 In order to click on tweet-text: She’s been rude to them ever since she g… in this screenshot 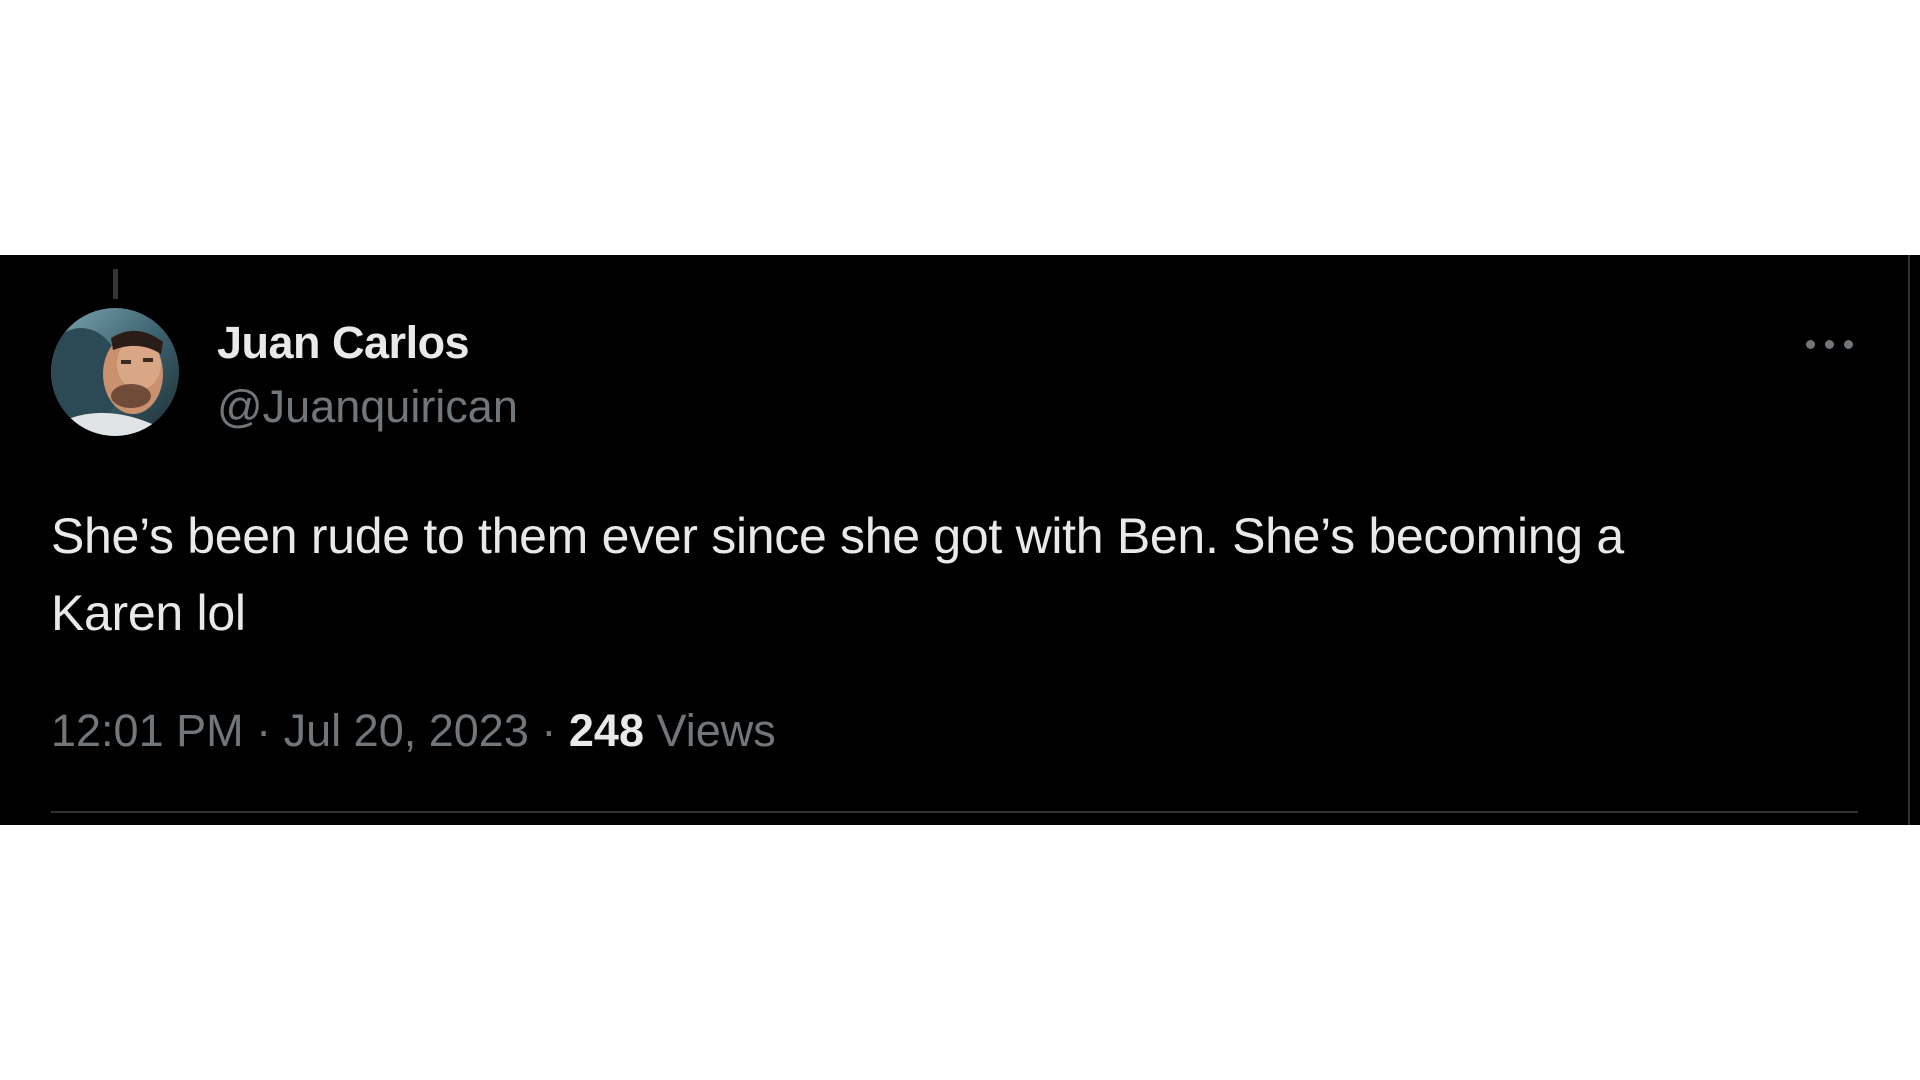, I will do `click(946, 575)`.